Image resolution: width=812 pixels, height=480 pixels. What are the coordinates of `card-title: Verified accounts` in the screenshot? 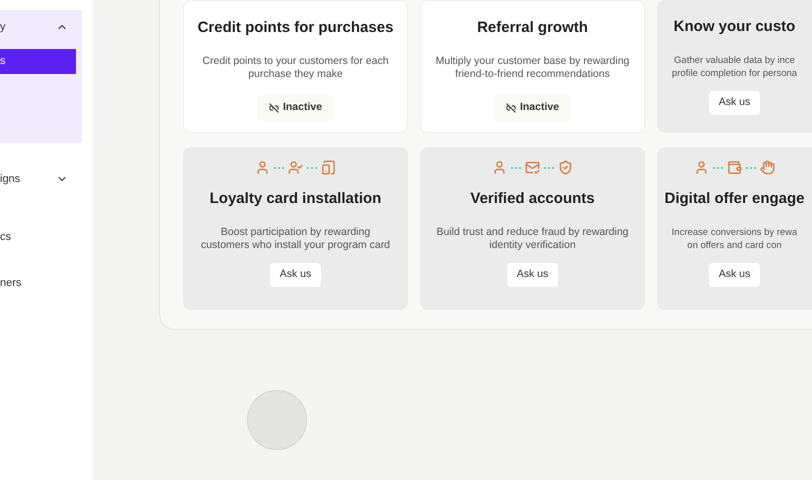 It's located at (532, 199).